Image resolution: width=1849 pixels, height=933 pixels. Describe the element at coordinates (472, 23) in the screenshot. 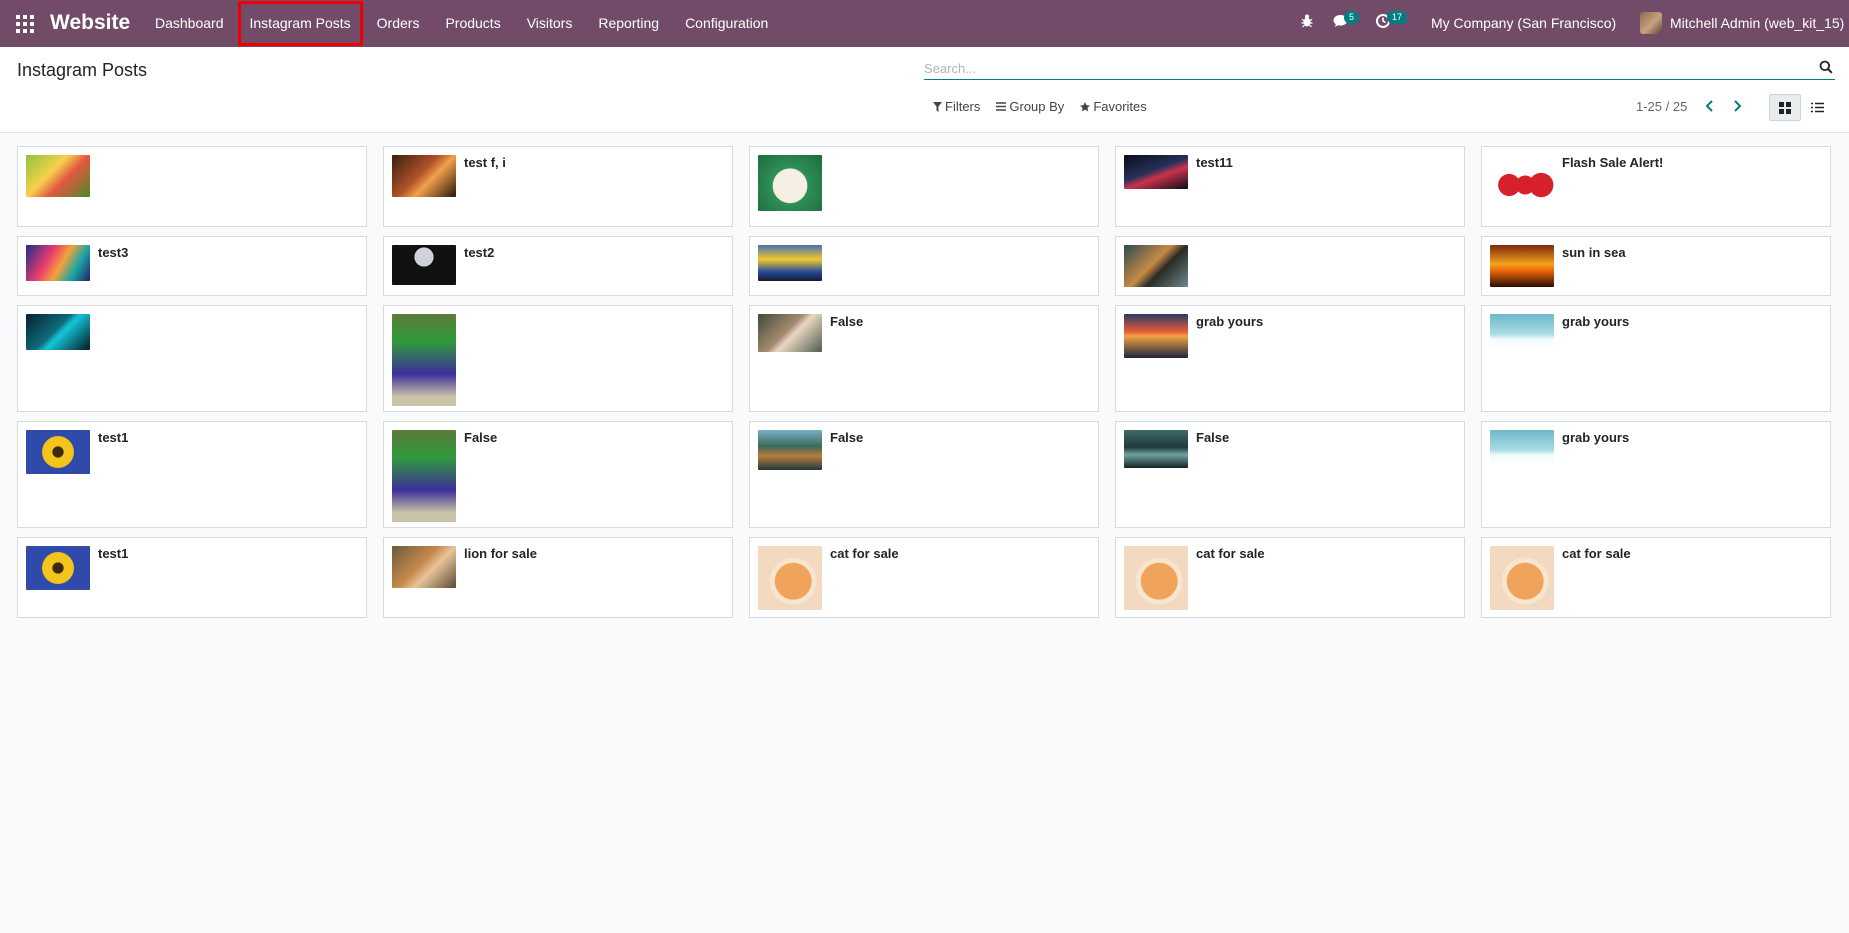

I see `menu-item-products: Products` at that location.